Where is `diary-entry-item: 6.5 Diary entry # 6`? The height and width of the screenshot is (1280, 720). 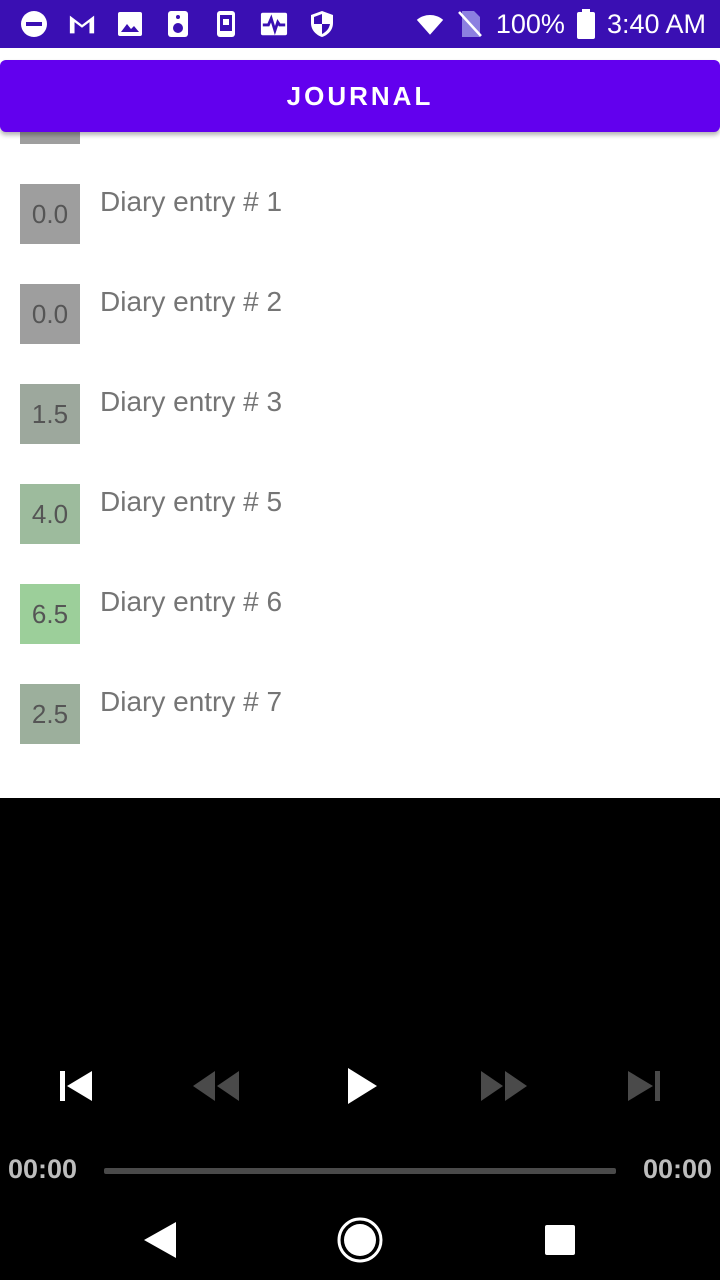 diary-entry-item: 6.5 Diary entry # 6 is located at coordinates (360, 614).